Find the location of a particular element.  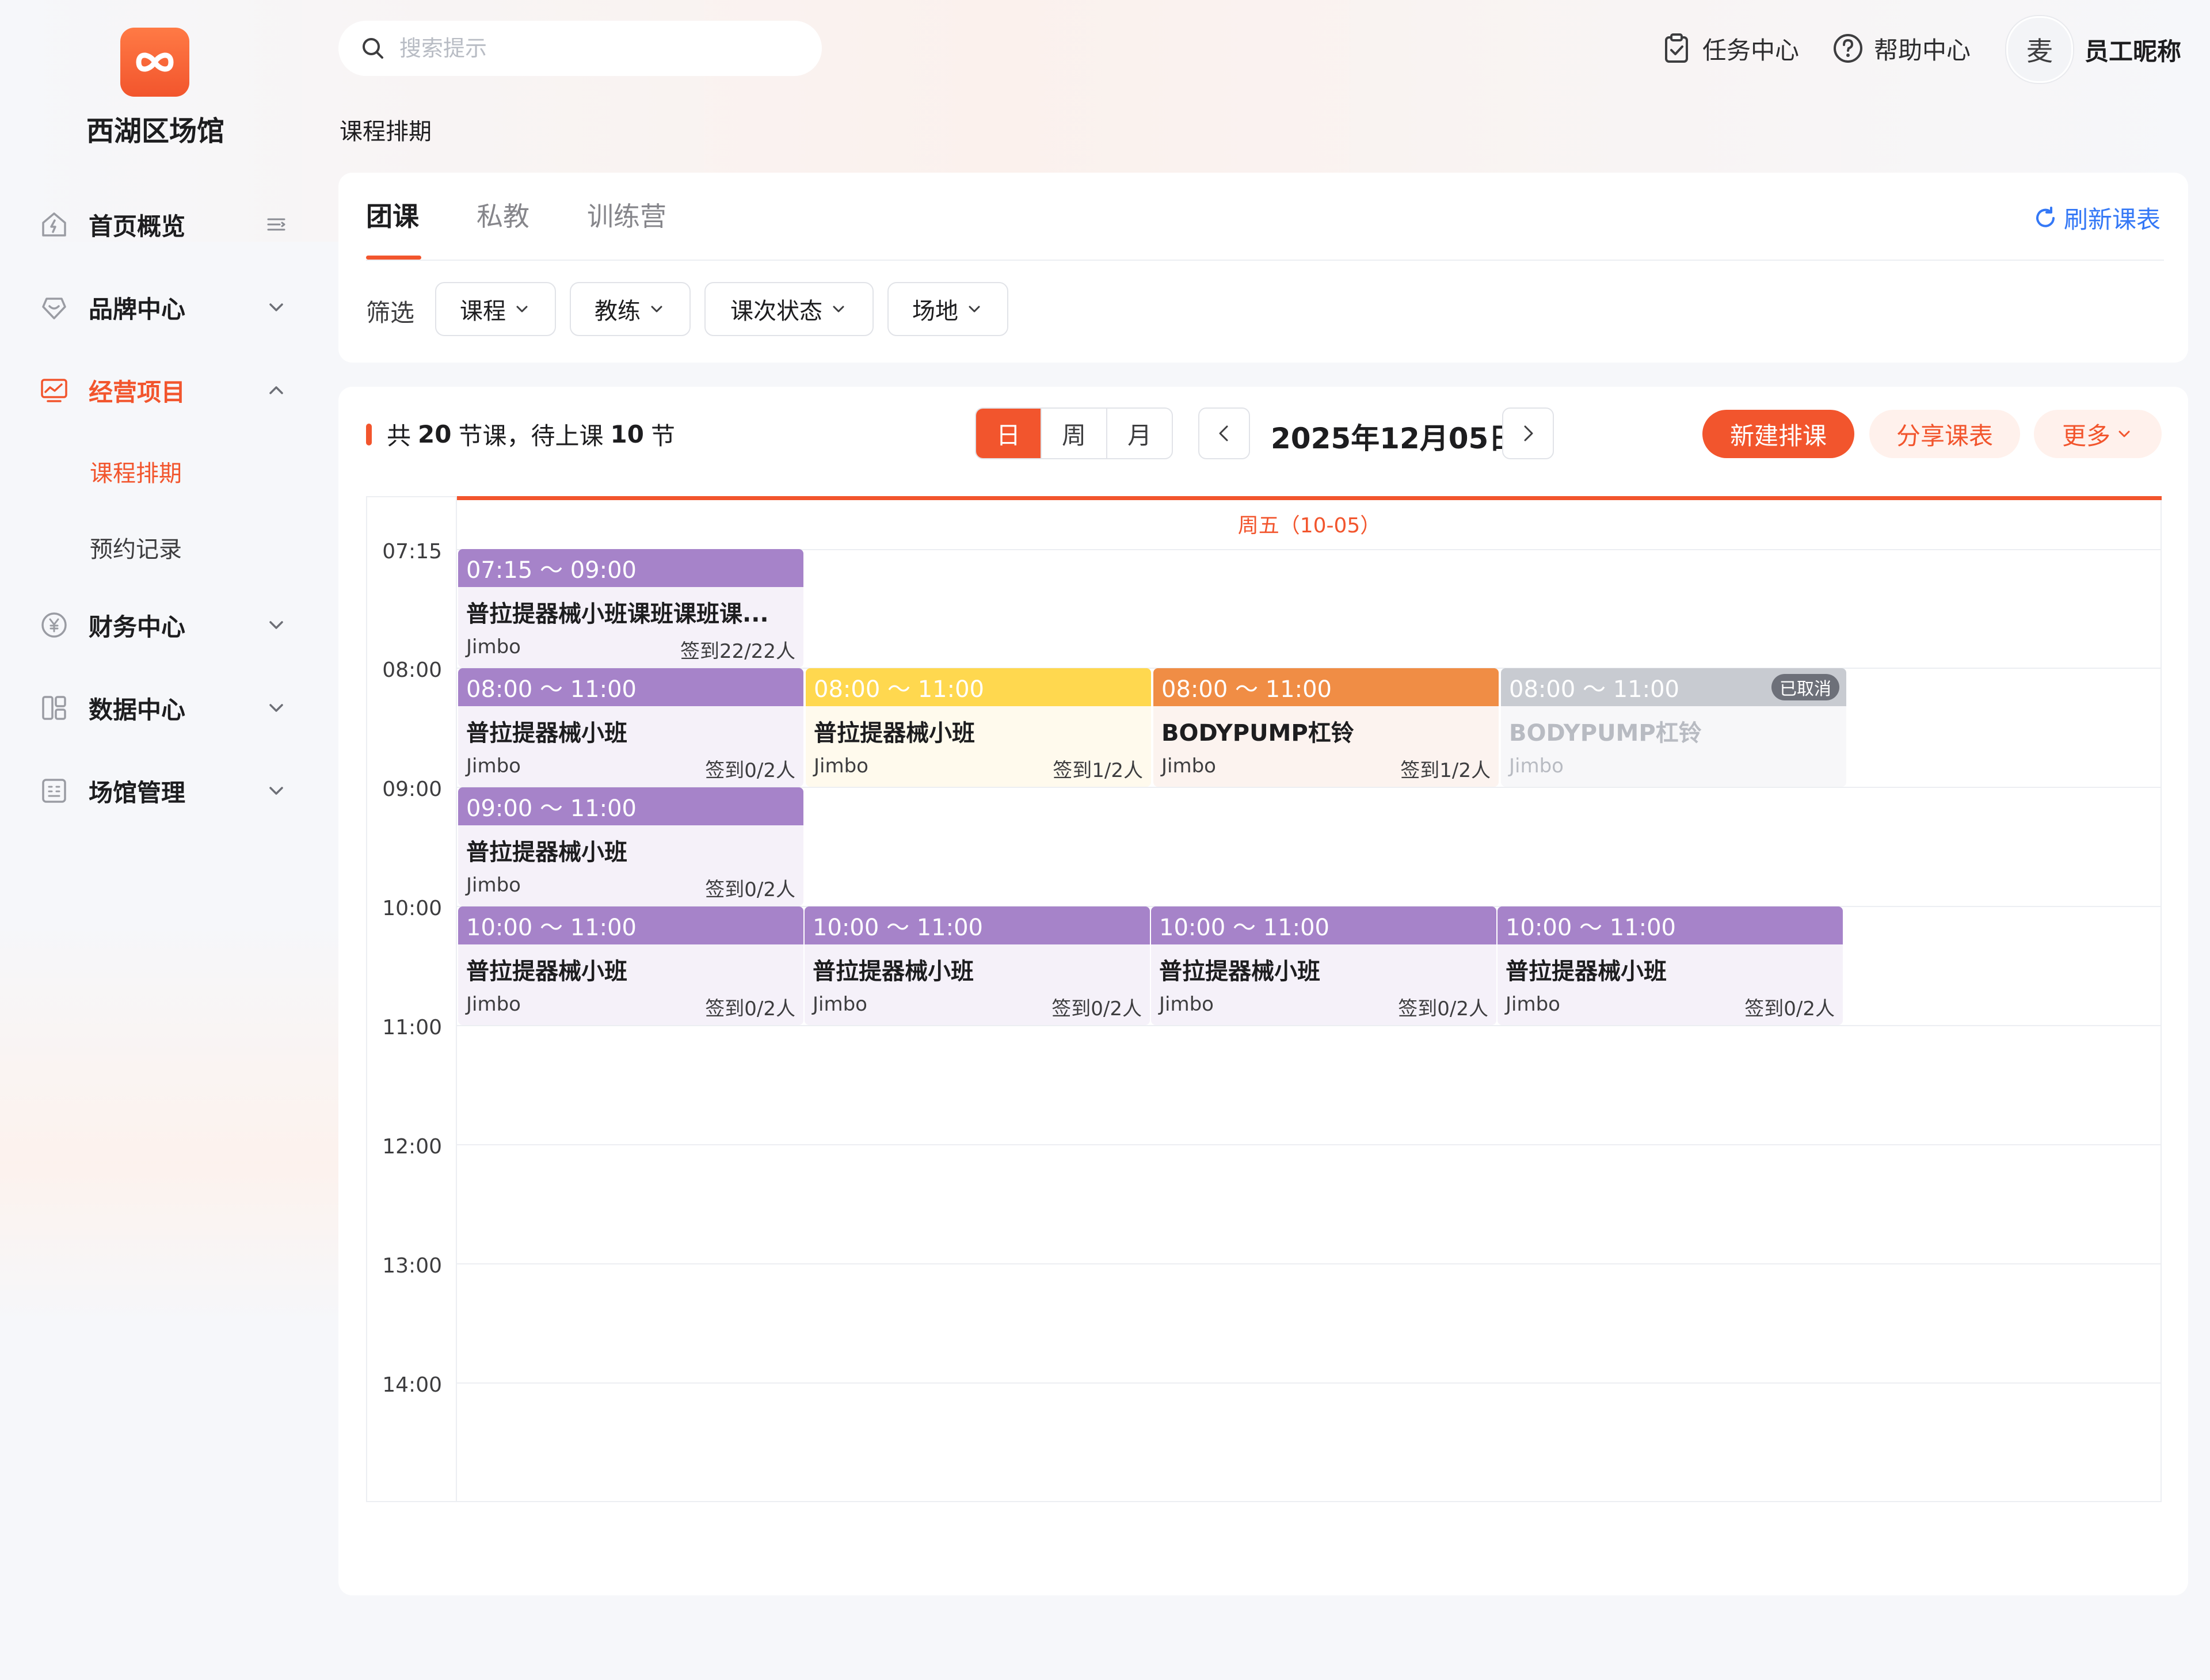

sidebar-item-home: 首页概览 is located at coordinates (164, 224).